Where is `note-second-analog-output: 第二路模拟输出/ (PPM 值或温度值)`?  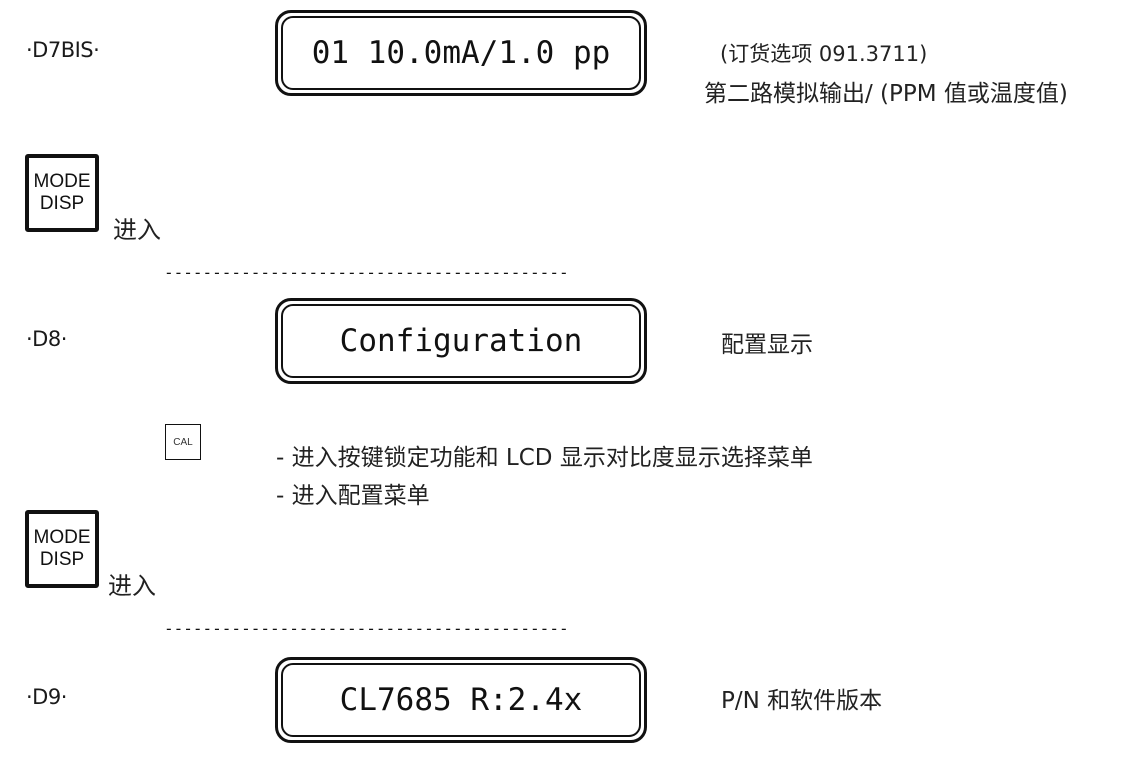
note-second-analog-output: 第二路模拟输出/ (PPM 值或温度值) is located at coordinates (886, 94).